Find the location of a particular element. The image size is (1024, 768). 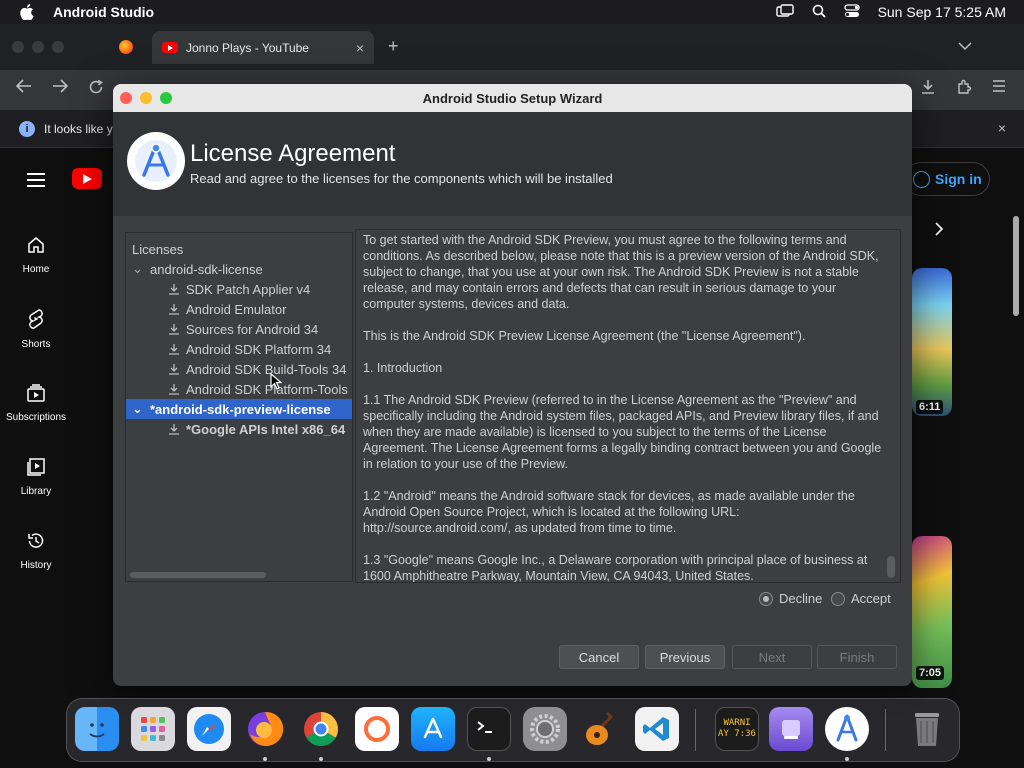

garageband-dock-icon is located at coordinates (601, 729).